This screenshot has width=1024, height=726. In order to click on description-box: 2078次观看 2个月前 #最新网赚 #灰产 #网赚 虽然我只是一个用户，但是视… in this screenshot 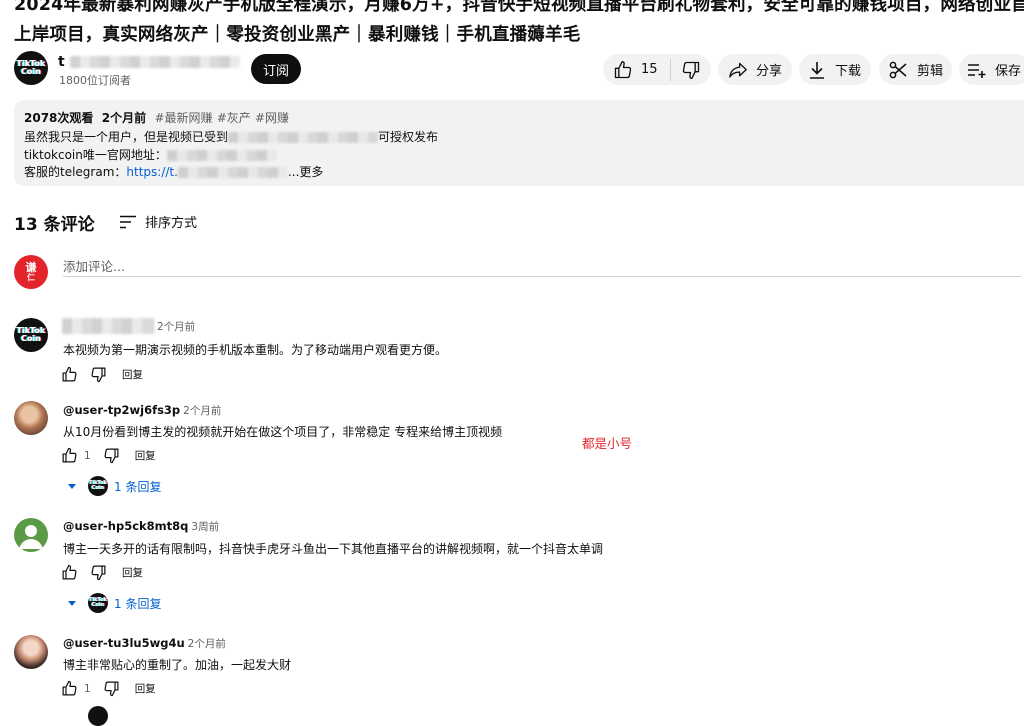, I will do `click(519, 143)`.